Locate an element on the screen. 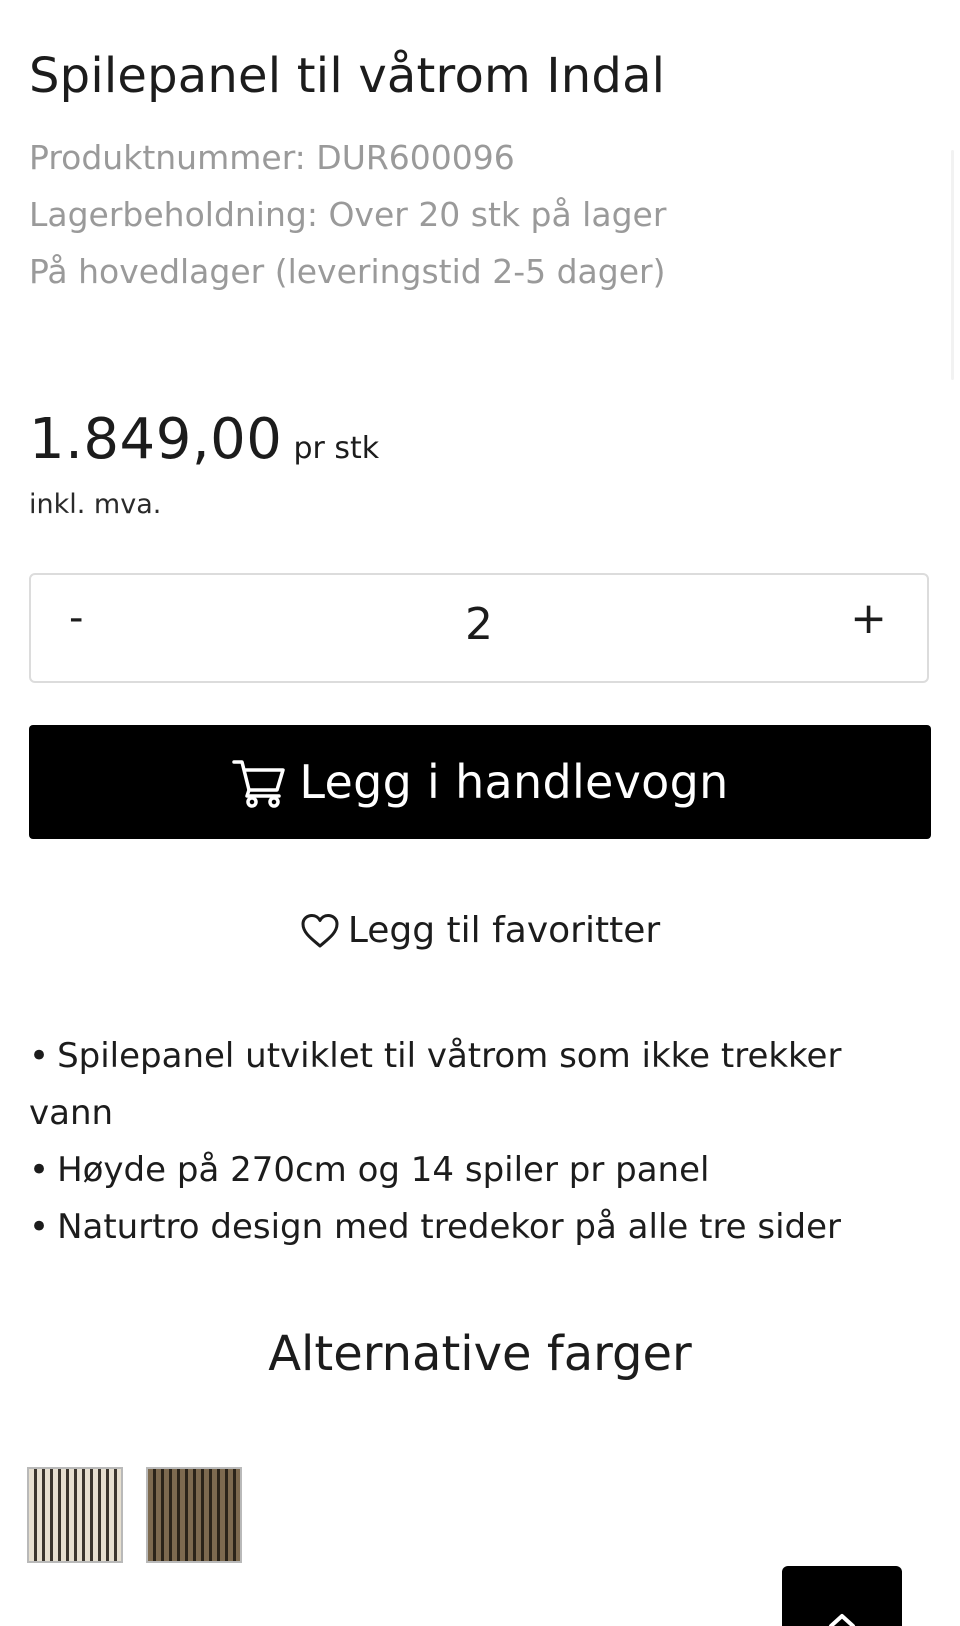  price-value: 1.849,00 is located at coordinates (156, 439).